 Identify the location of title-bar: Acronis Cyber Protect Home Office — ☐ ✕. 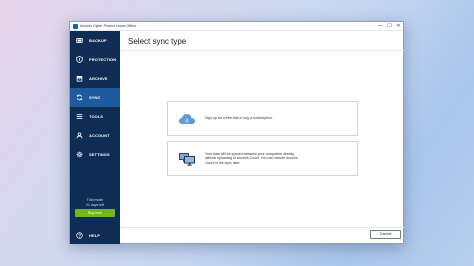
(236, 26).